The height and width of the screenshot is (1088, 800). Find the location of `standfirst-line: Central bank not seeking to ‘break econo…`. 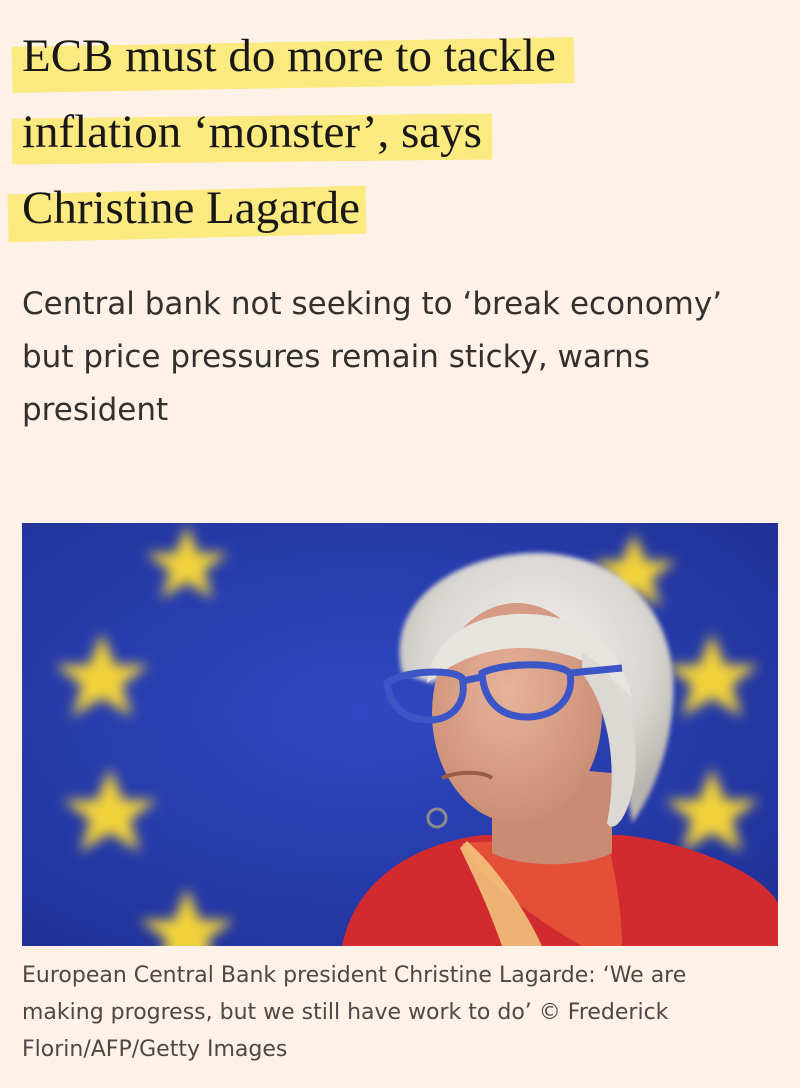

standfirst-line: Central bank not seeking to ‘break econo… is located at coordinates (372, 304).